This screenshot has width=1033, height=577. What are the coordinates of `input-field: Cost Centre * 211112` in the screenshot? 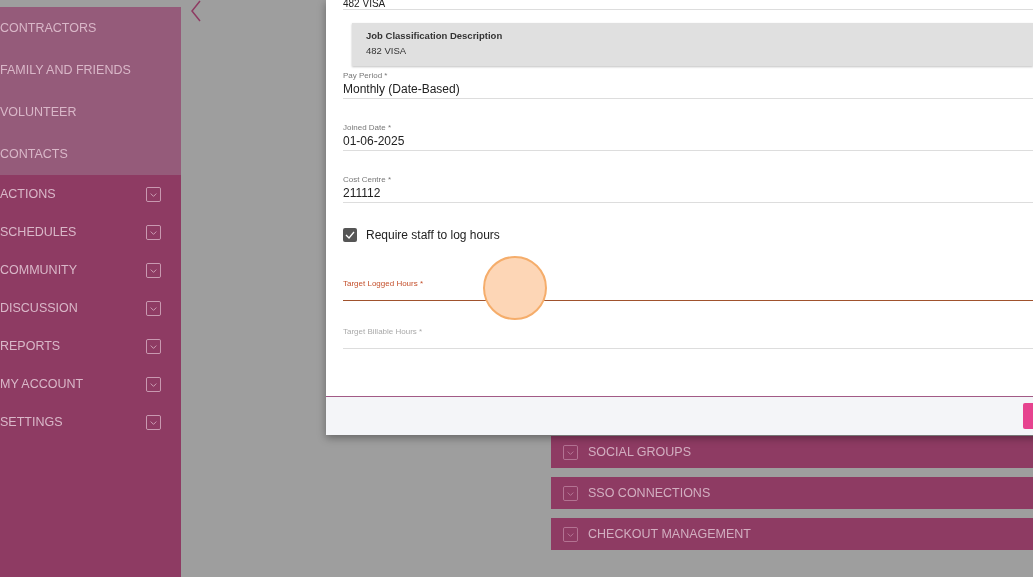 It's located at (688, 189).